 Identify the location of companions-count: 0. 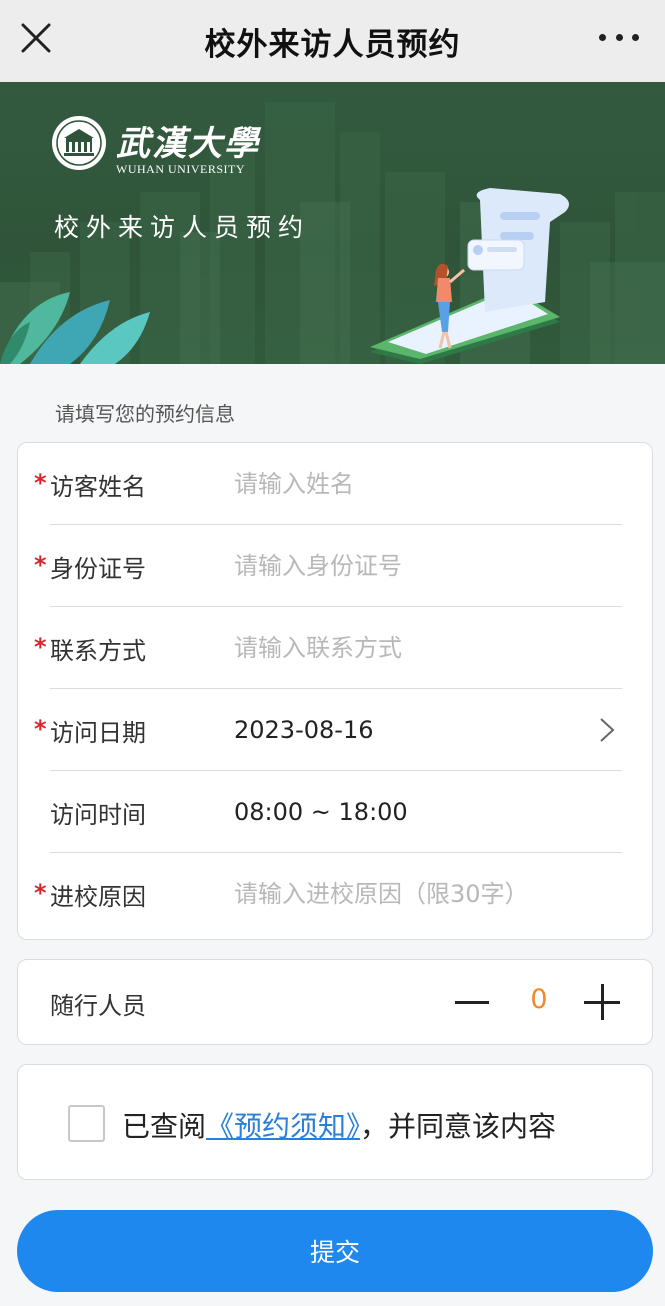
(539, 999).